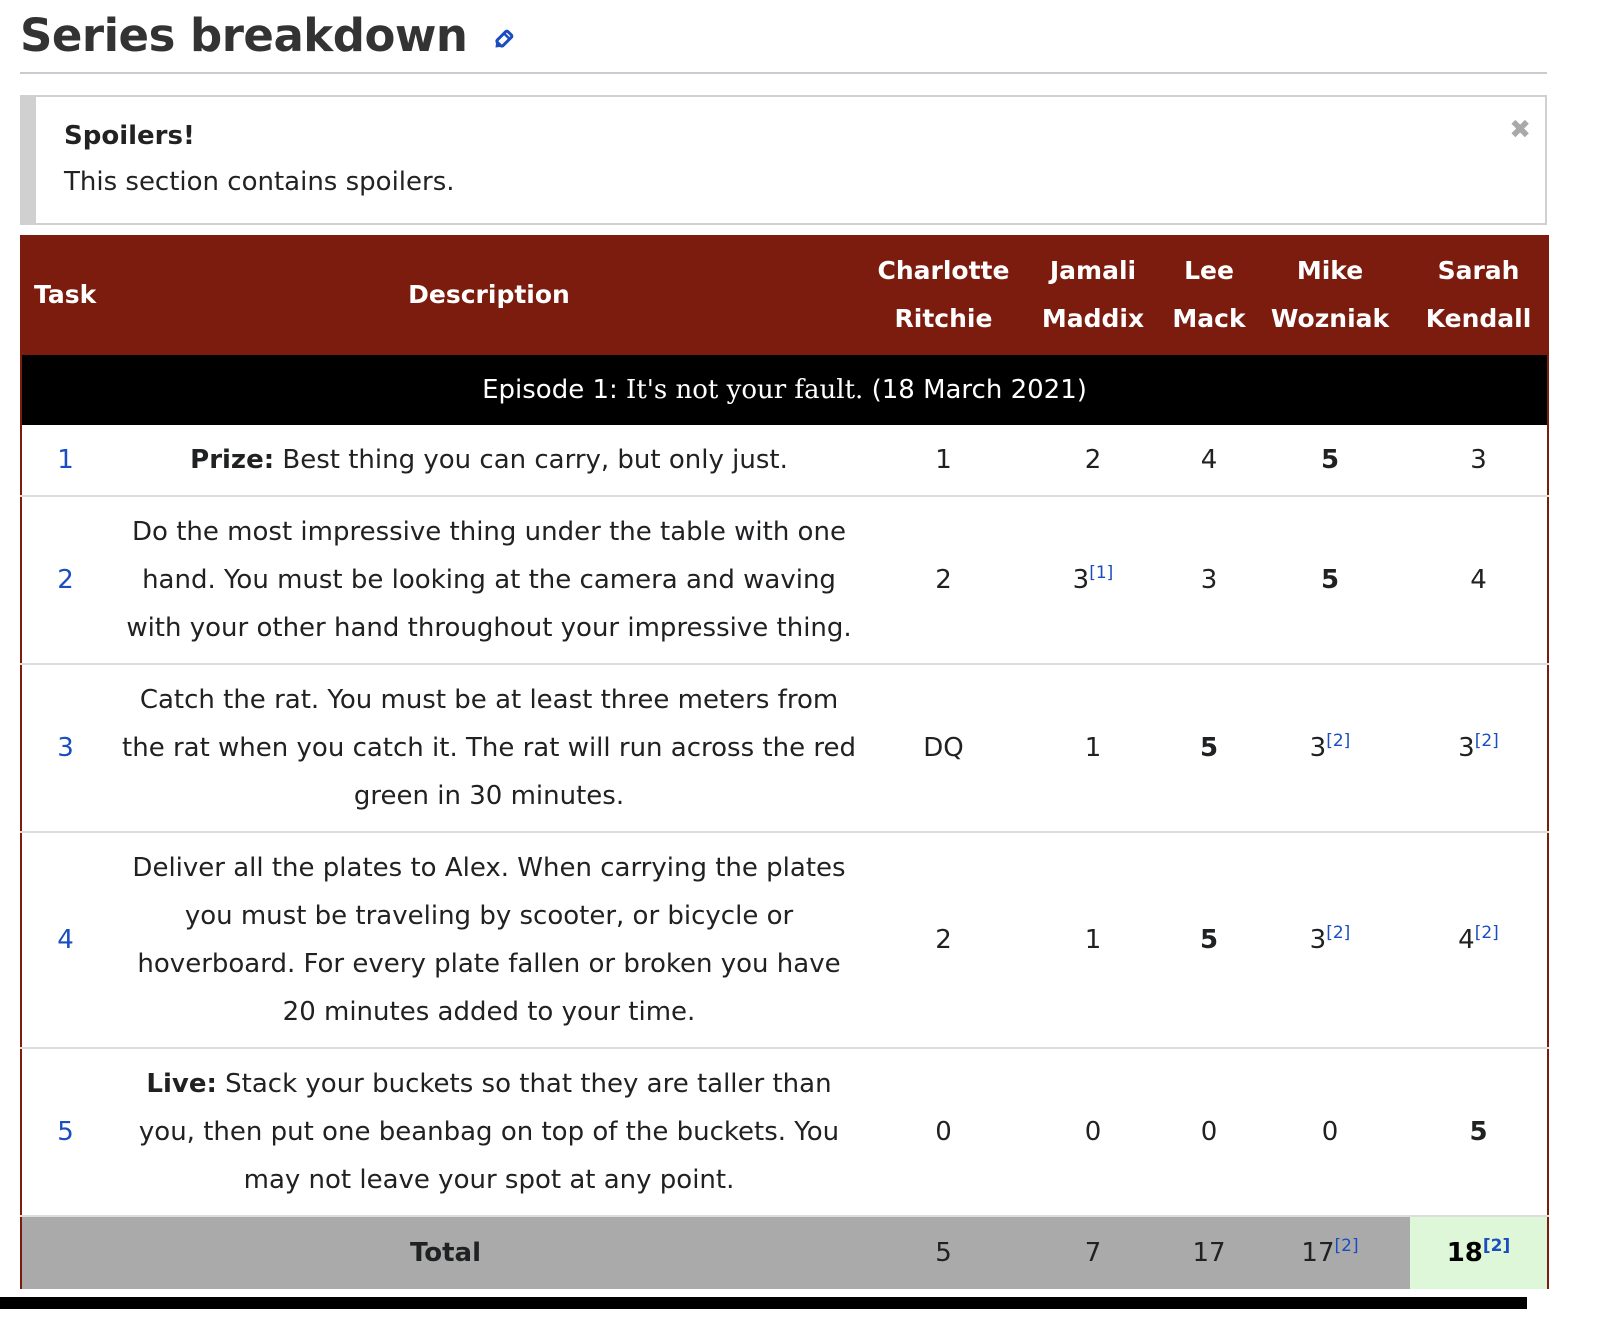 The image size is (1604, 1334). I want to click on section-heading: Series breakdown, so click(244, 35).